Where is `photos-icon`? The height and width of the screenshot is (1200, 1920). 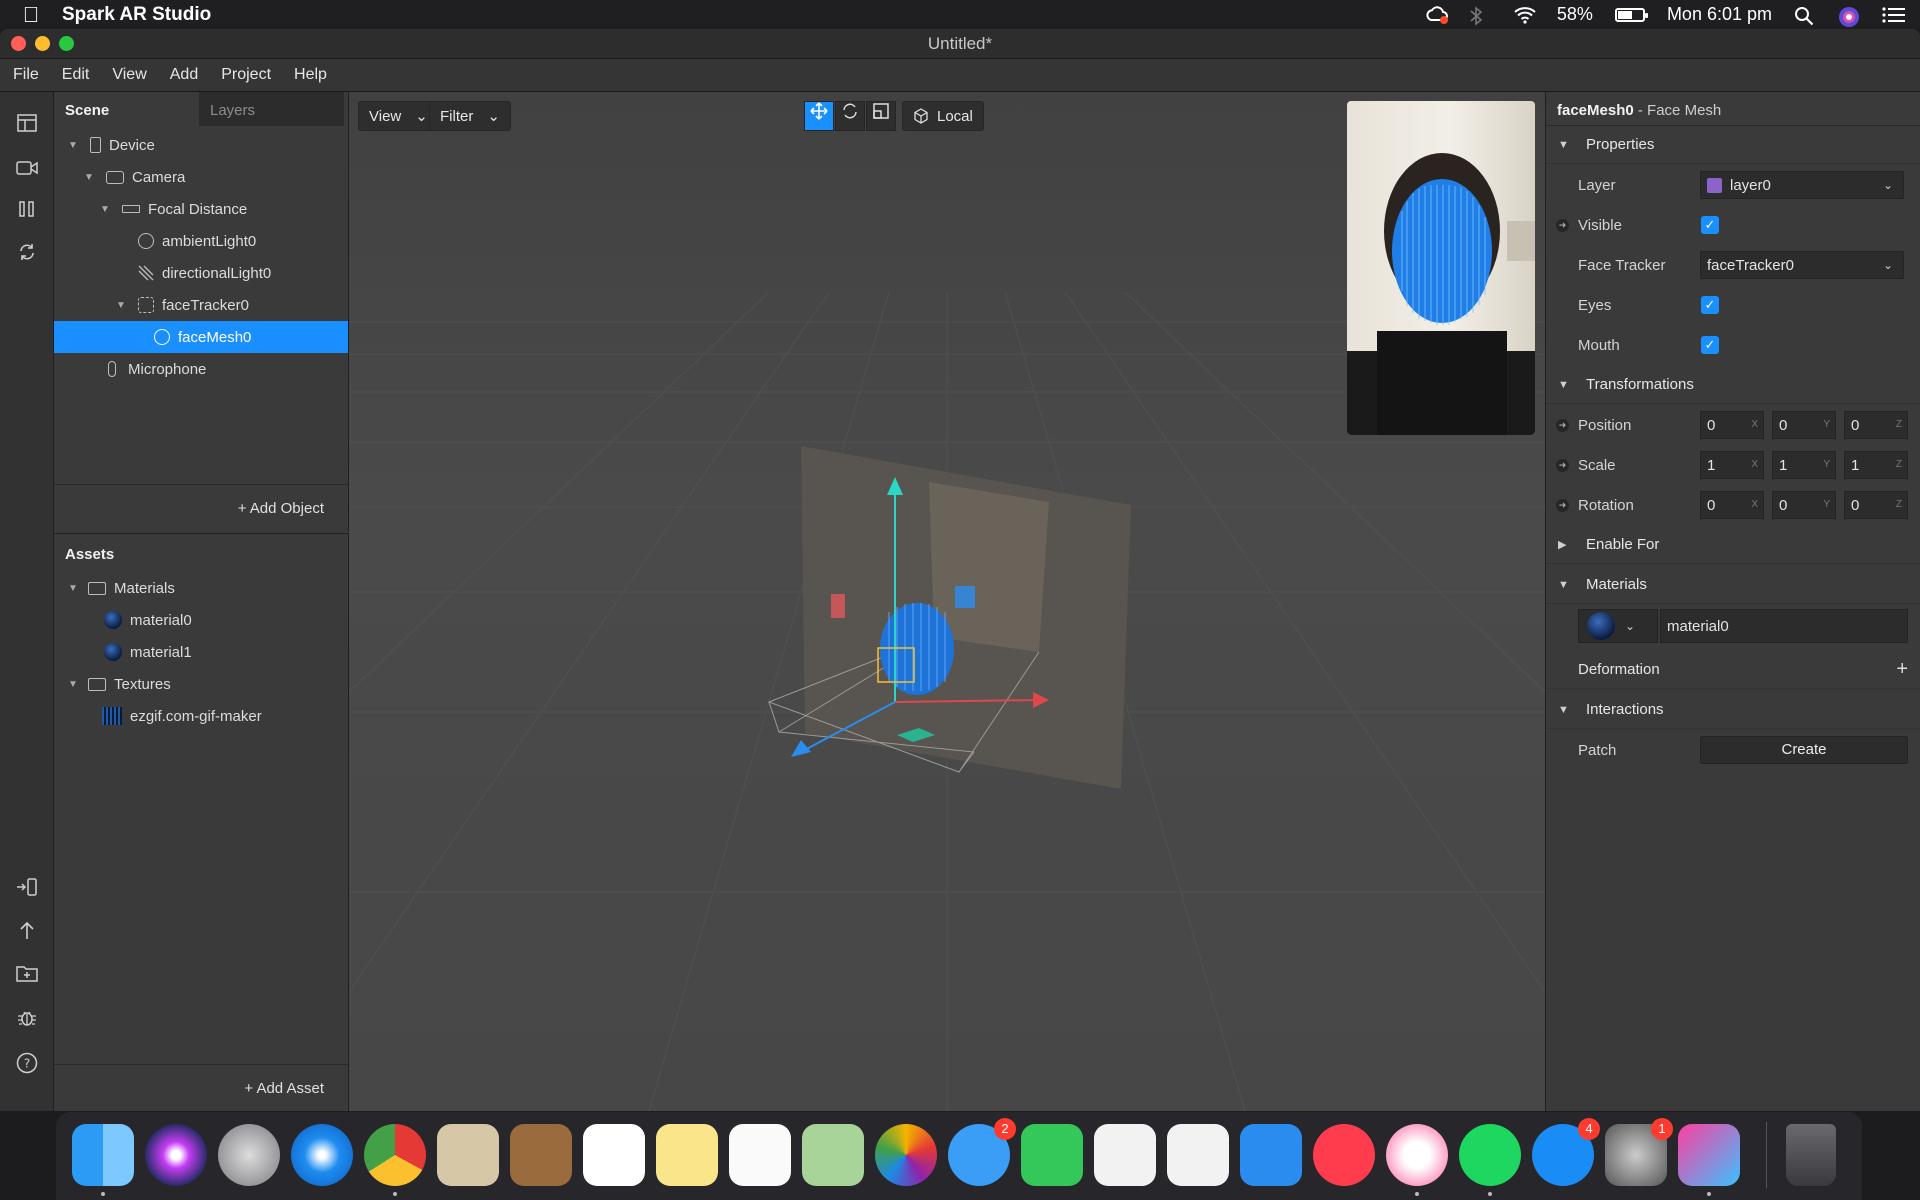 photos-icon is located at coordinates (906, 1155).